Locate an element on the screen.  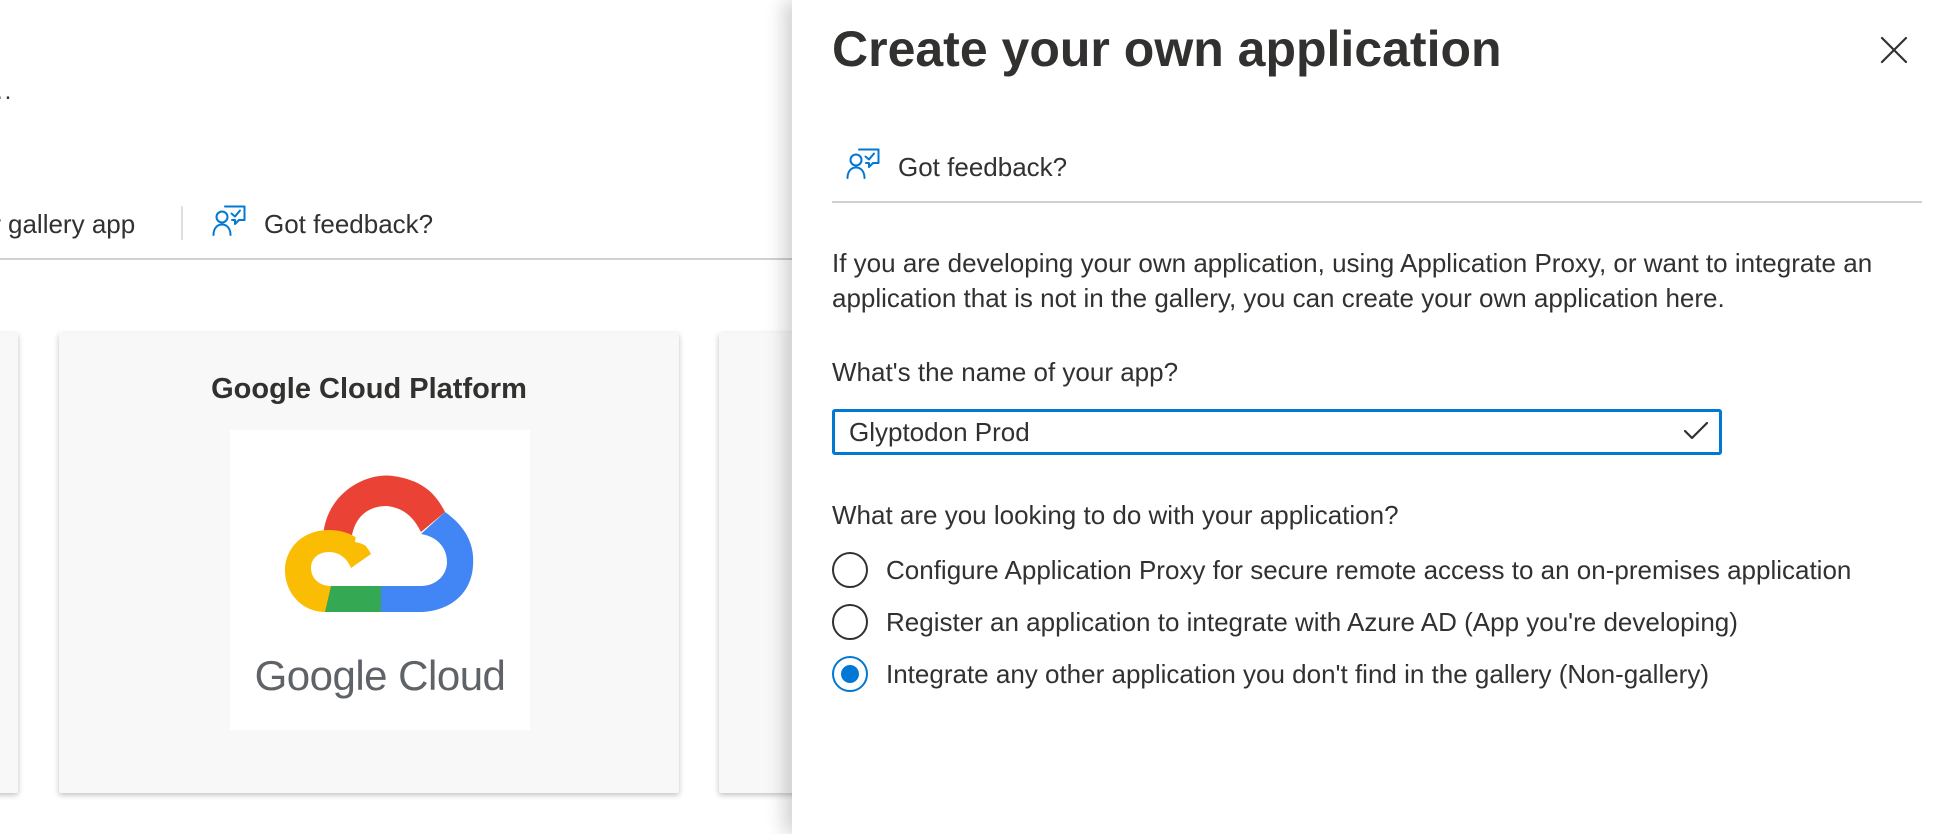
google-cloud-icon is located at coordinates (379, 543).